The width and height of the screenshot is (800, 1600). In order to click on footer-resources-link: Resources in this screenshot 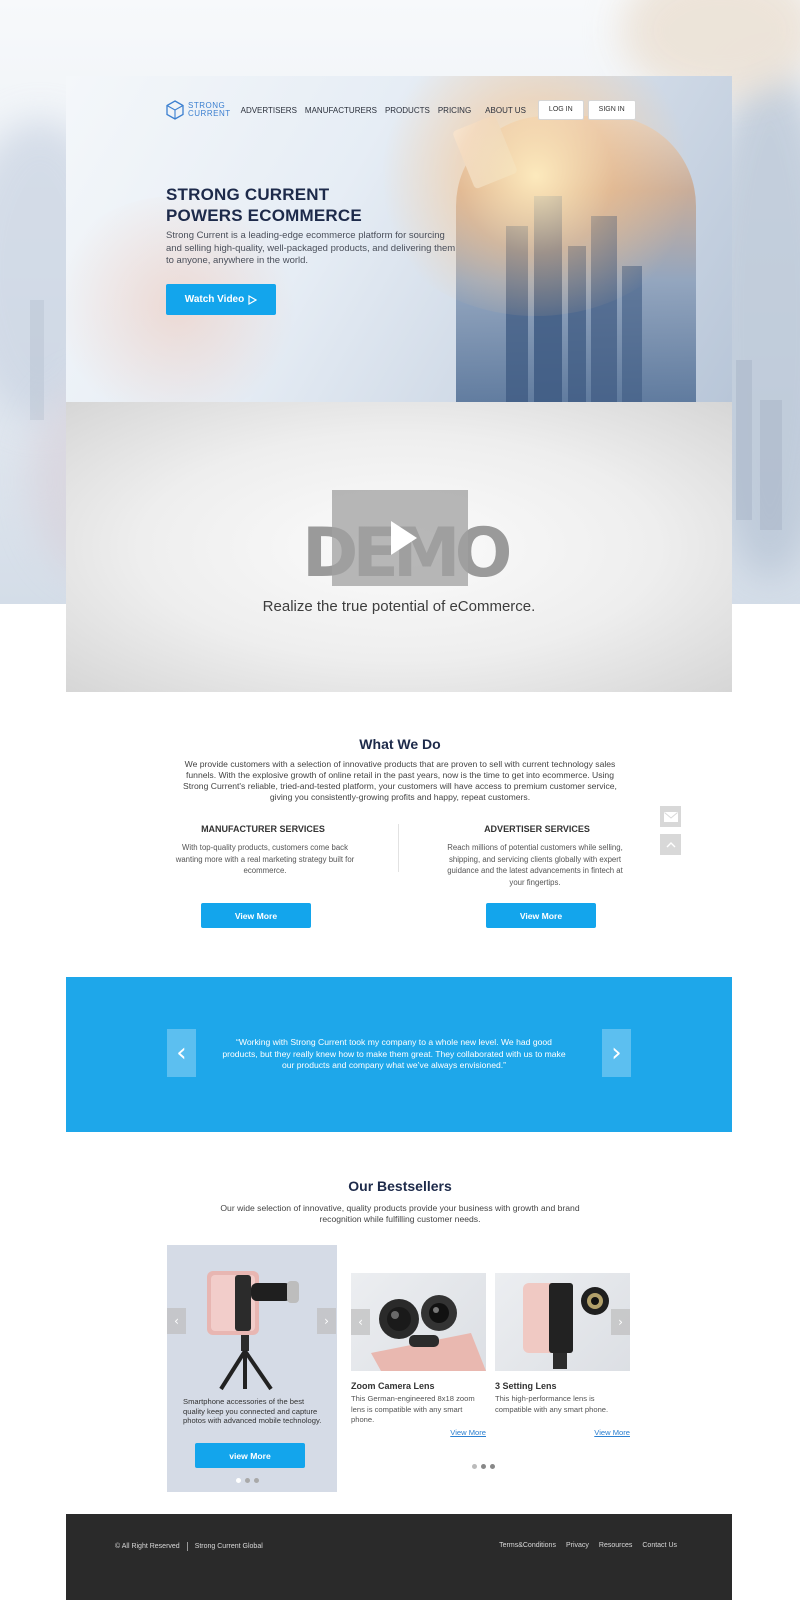, I will do `click(615, 1545)`.